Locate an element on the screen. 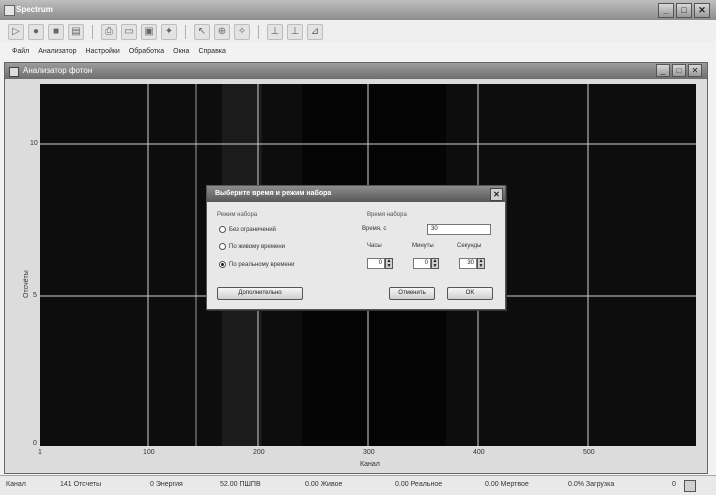  hours-stepper: 0 ▲ ▼ is located at coordinates (380, 263).